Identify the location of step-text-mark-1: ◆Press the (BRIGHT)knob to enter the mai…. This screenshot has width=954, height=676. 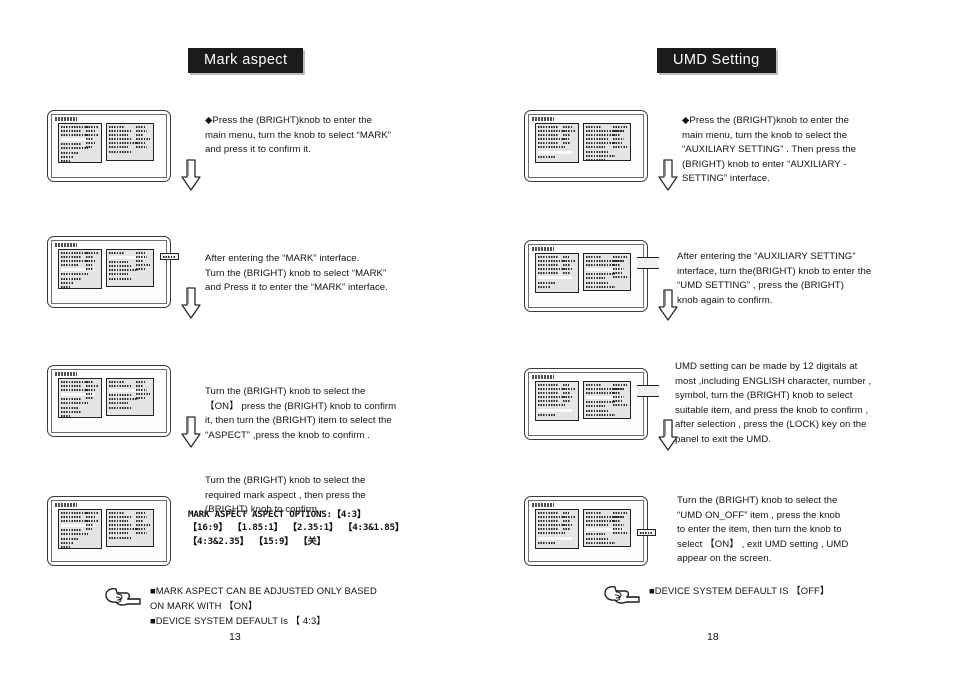
(298, 135).